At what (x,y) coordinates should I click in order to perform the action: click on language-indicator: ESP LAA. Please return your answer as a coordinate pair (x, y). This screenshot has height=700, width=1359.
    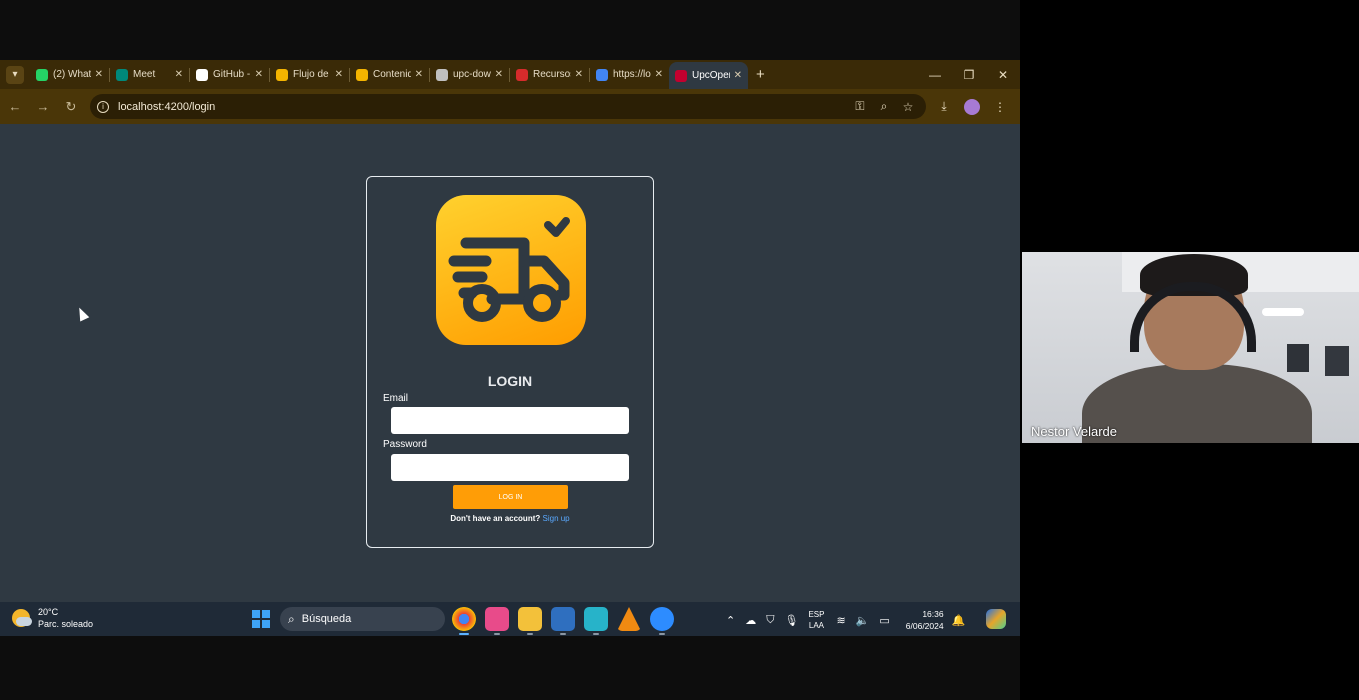
    Looking at the image, I should click on (816, 620).